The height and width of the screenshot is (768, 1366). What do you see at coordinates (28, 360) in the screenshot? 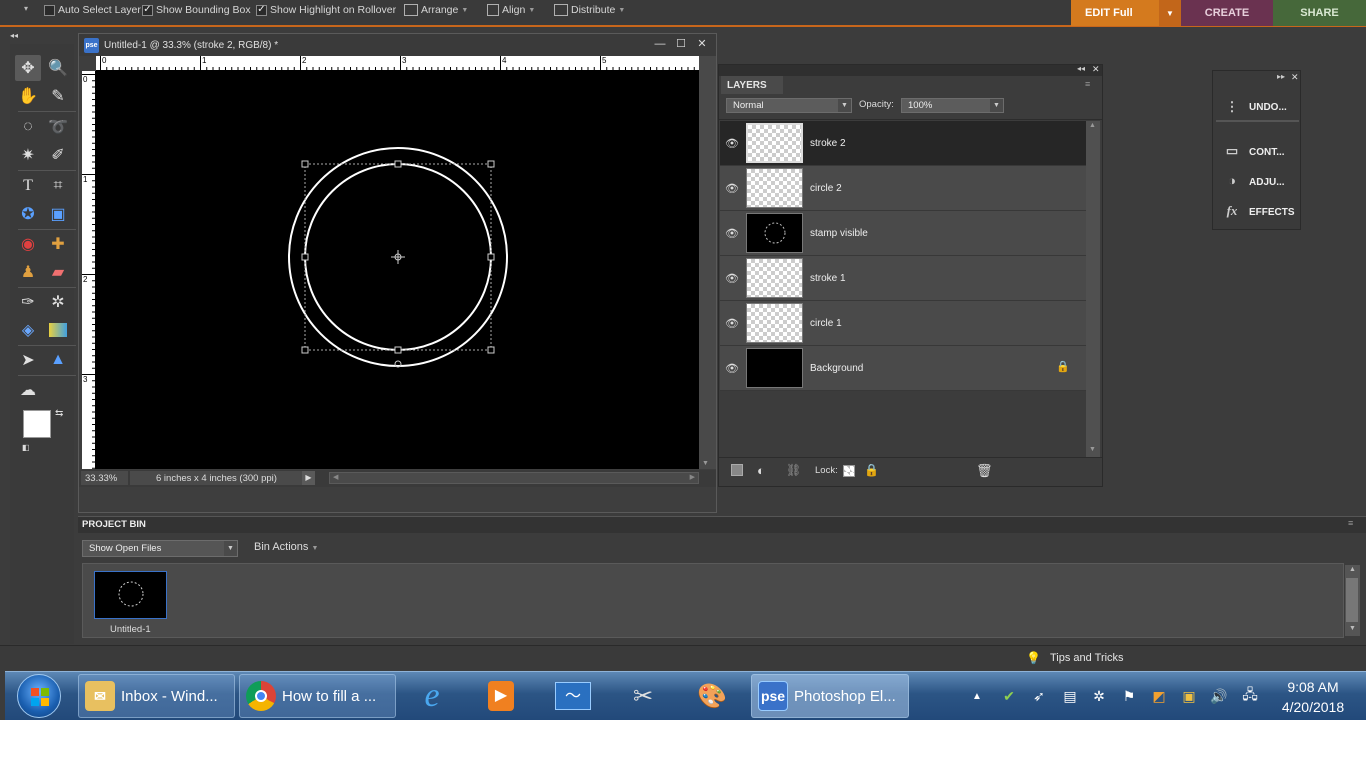
I see `custom-shape-tool-icon: ➤` at bounding box center [28, 360].